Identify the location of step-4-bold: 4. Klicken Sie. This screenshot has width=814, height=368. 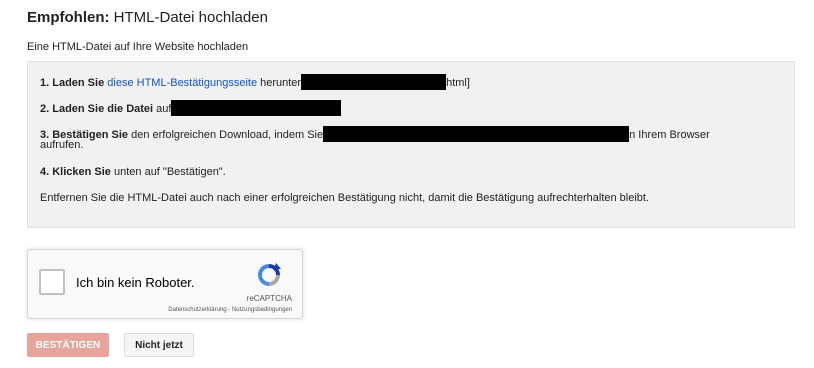
(75, 172).